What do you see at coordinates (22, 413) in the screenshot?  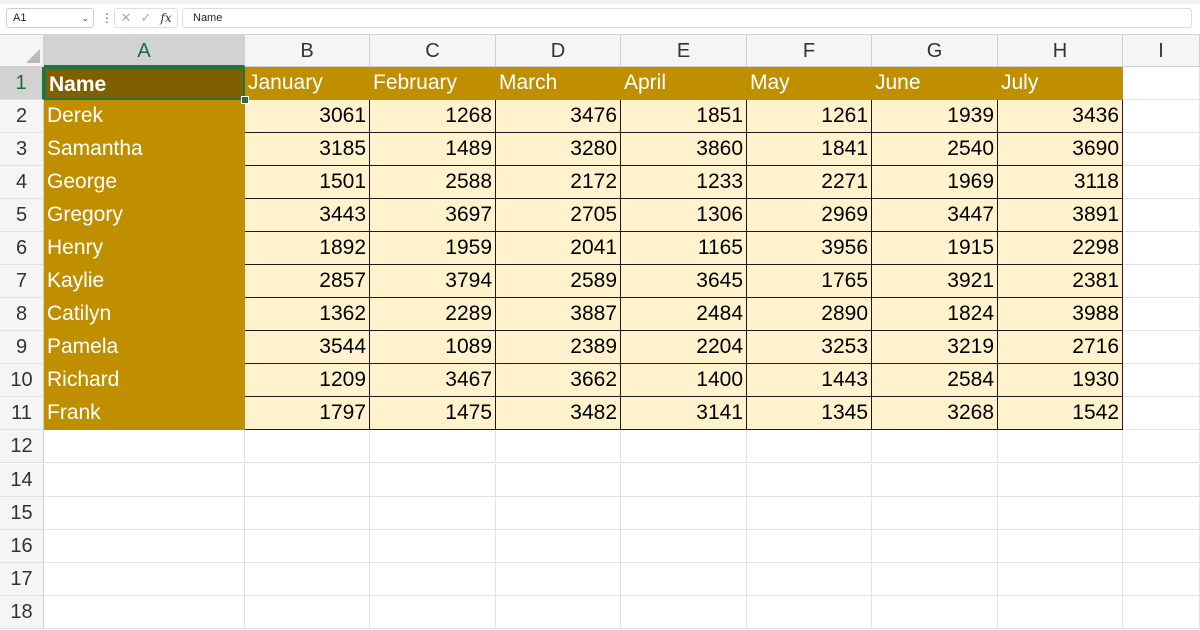 I see `row-header-11: 11` at bounding box center [22, 413].